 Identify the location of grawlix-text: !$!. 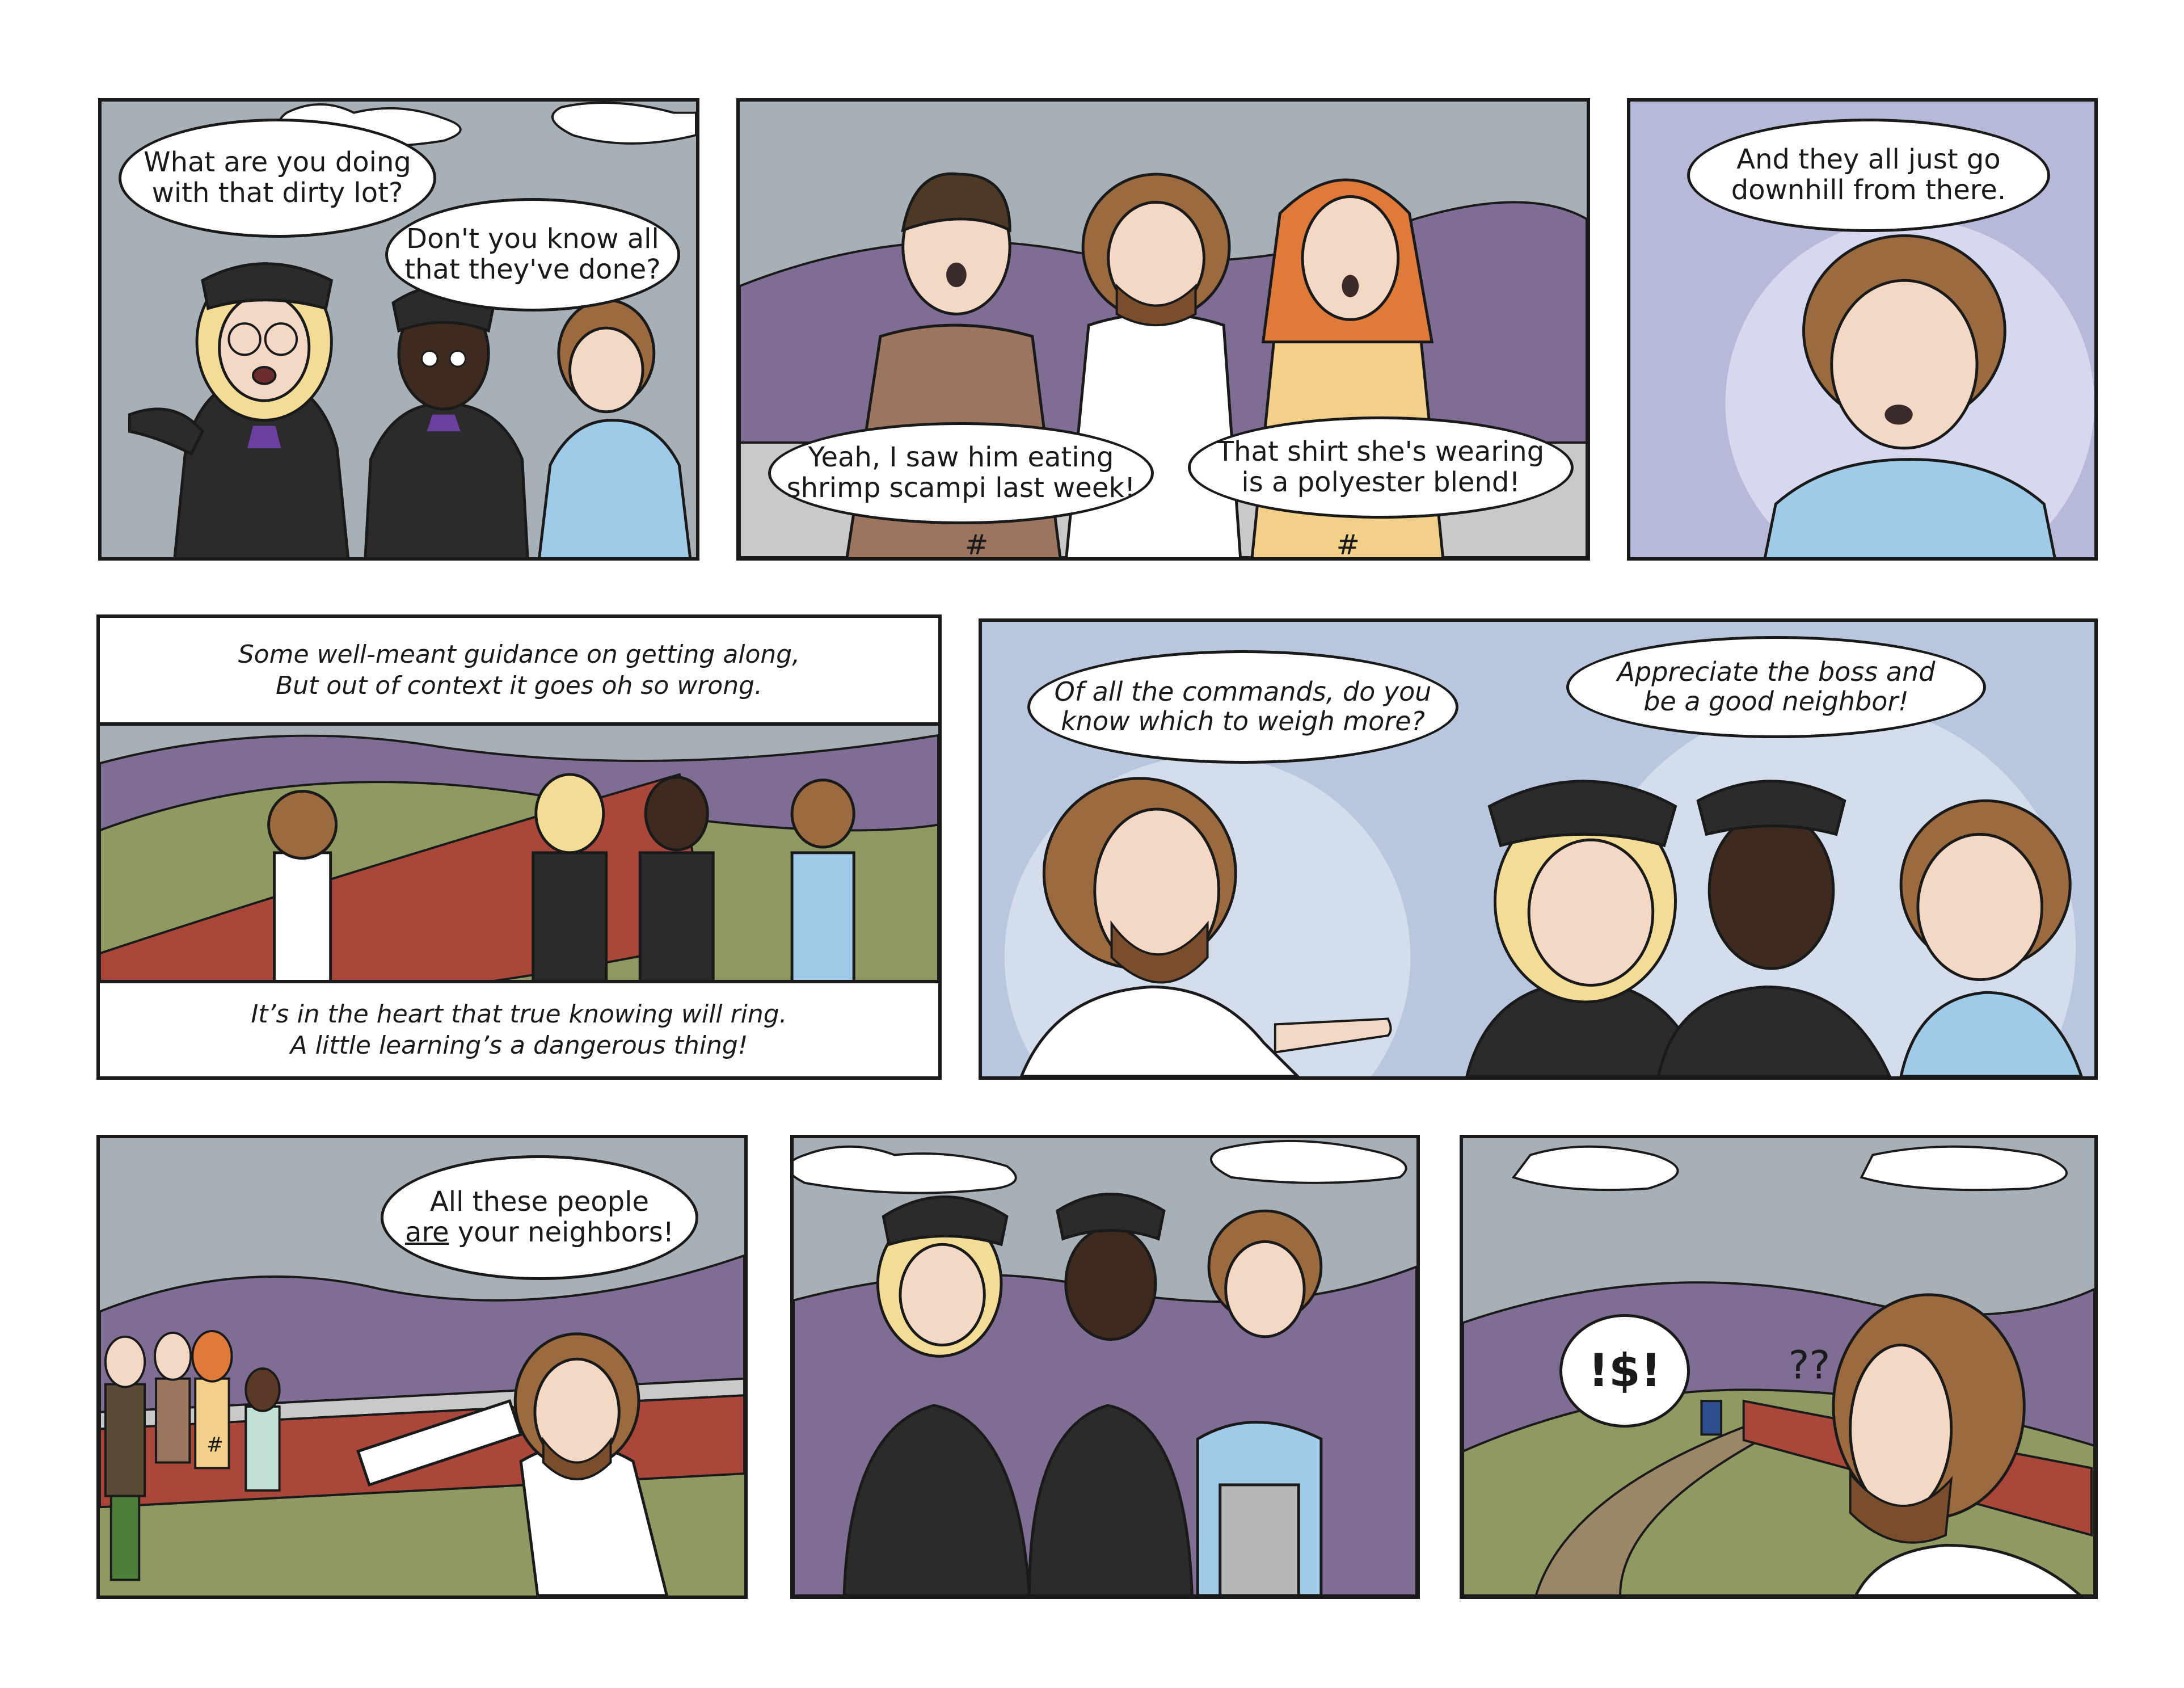
(1625, 1370).